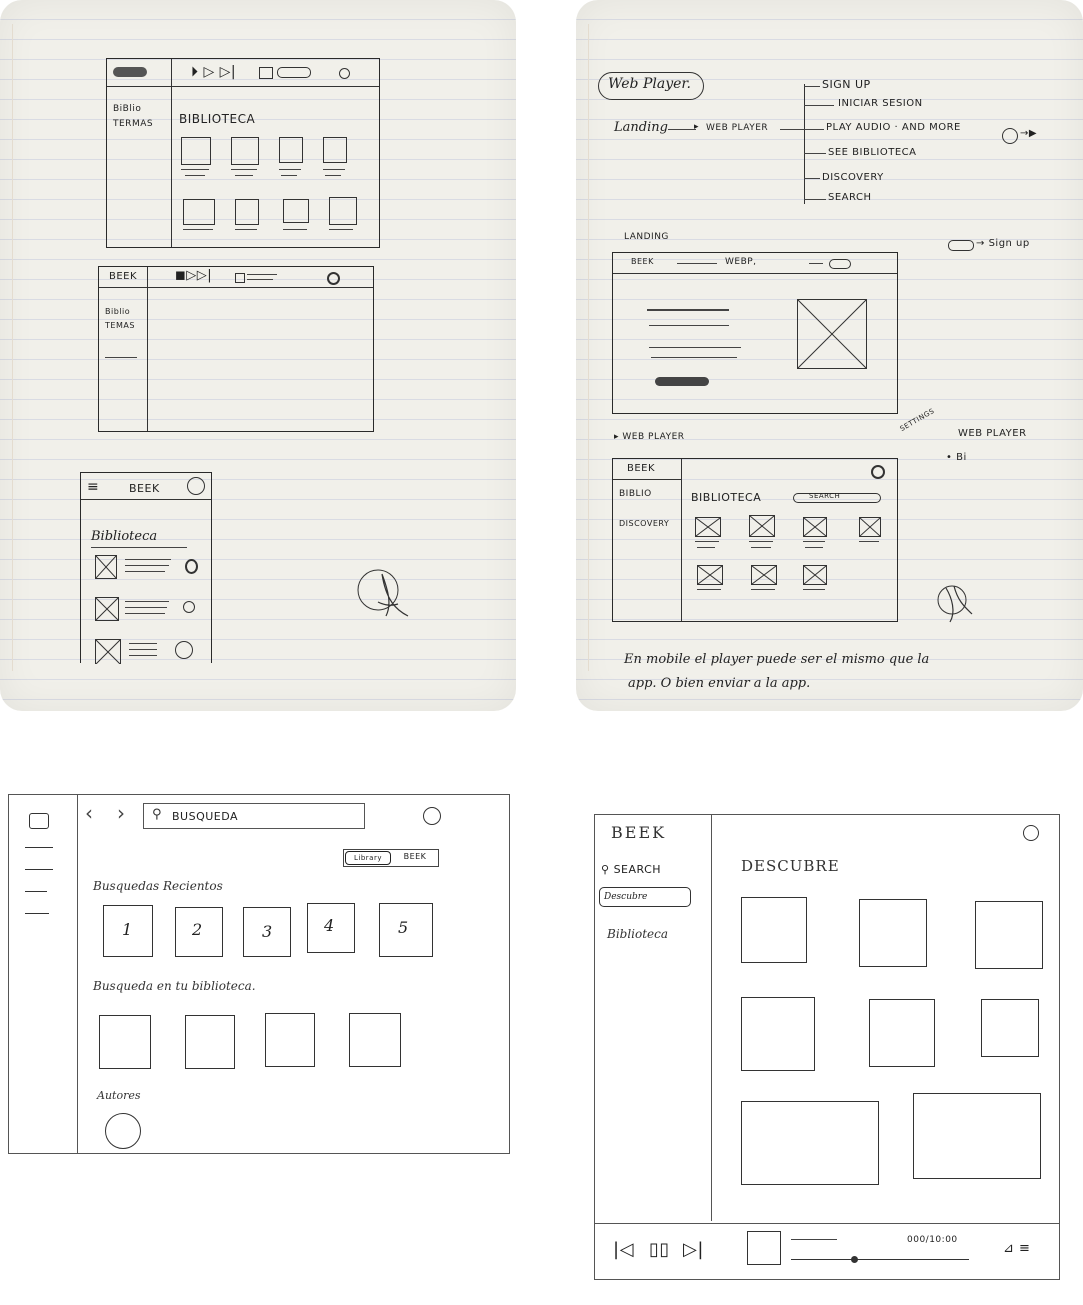  I want to click on sidebar-item-biblio: BIBLIO, so click(635, 494).